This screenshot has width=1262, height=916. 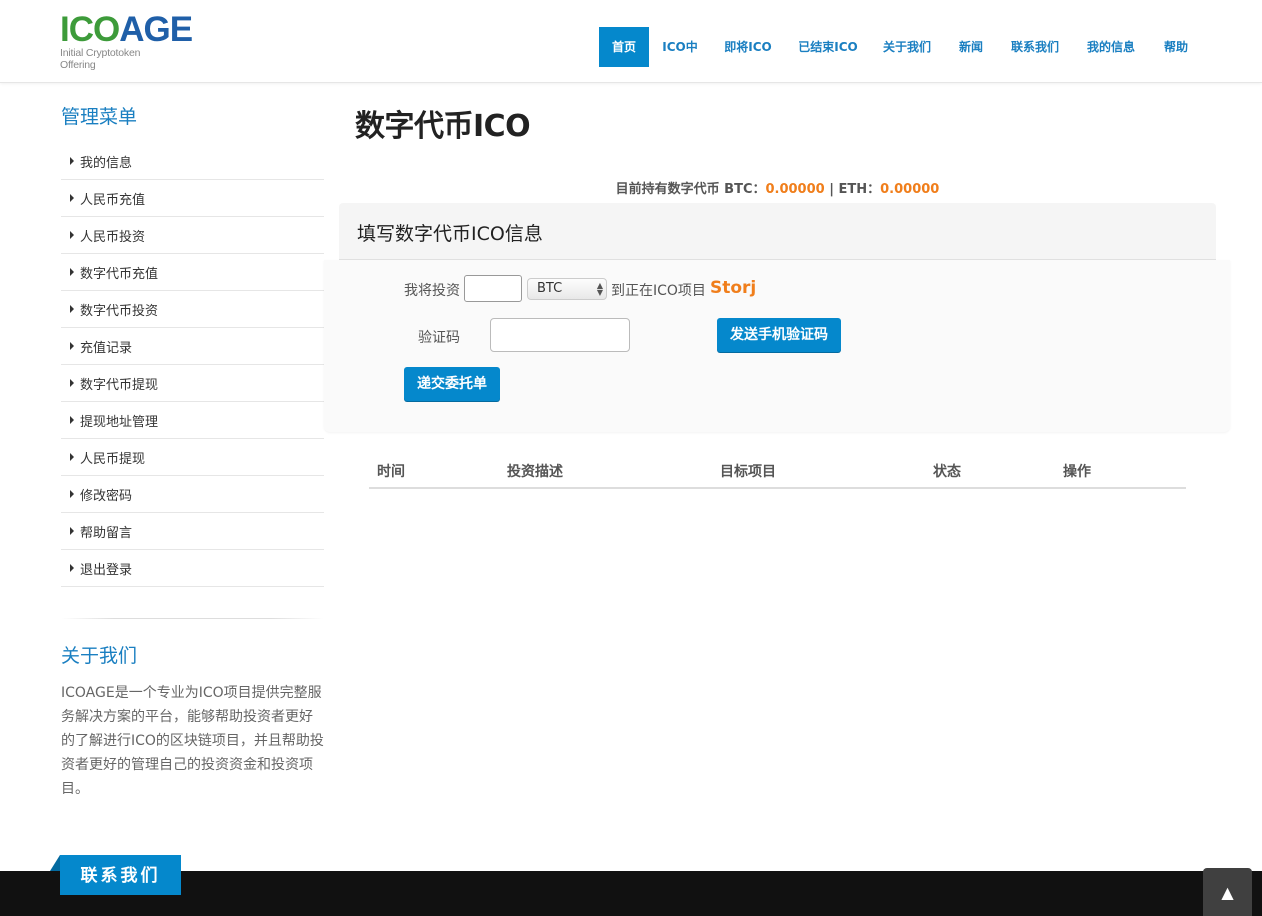 I want to click on sidebar-title: 管理菜单, so click(x=99, y=117).